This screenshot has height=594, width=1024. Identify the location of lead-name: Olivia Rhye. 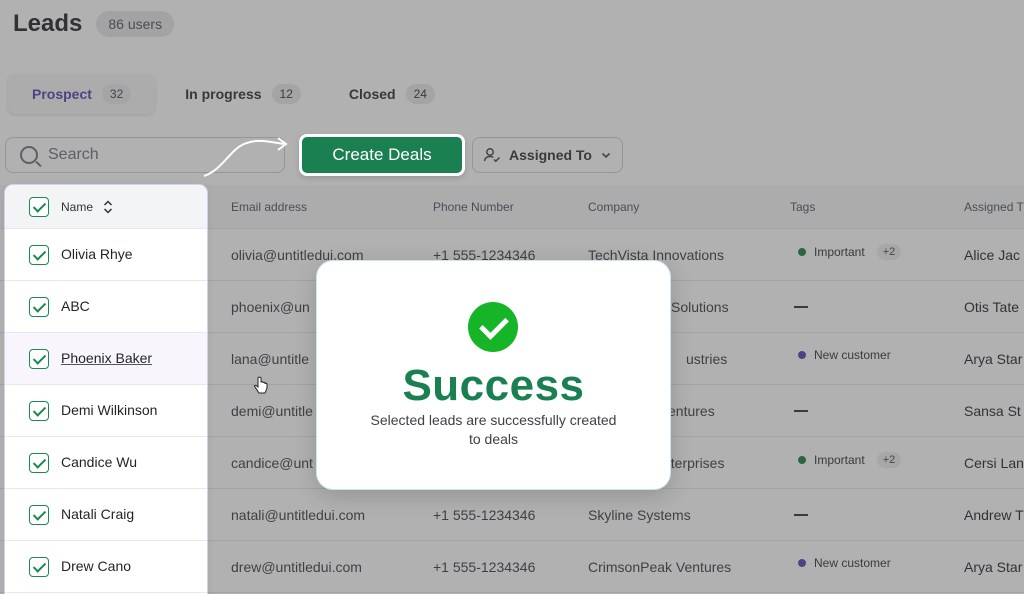
(97, 254).